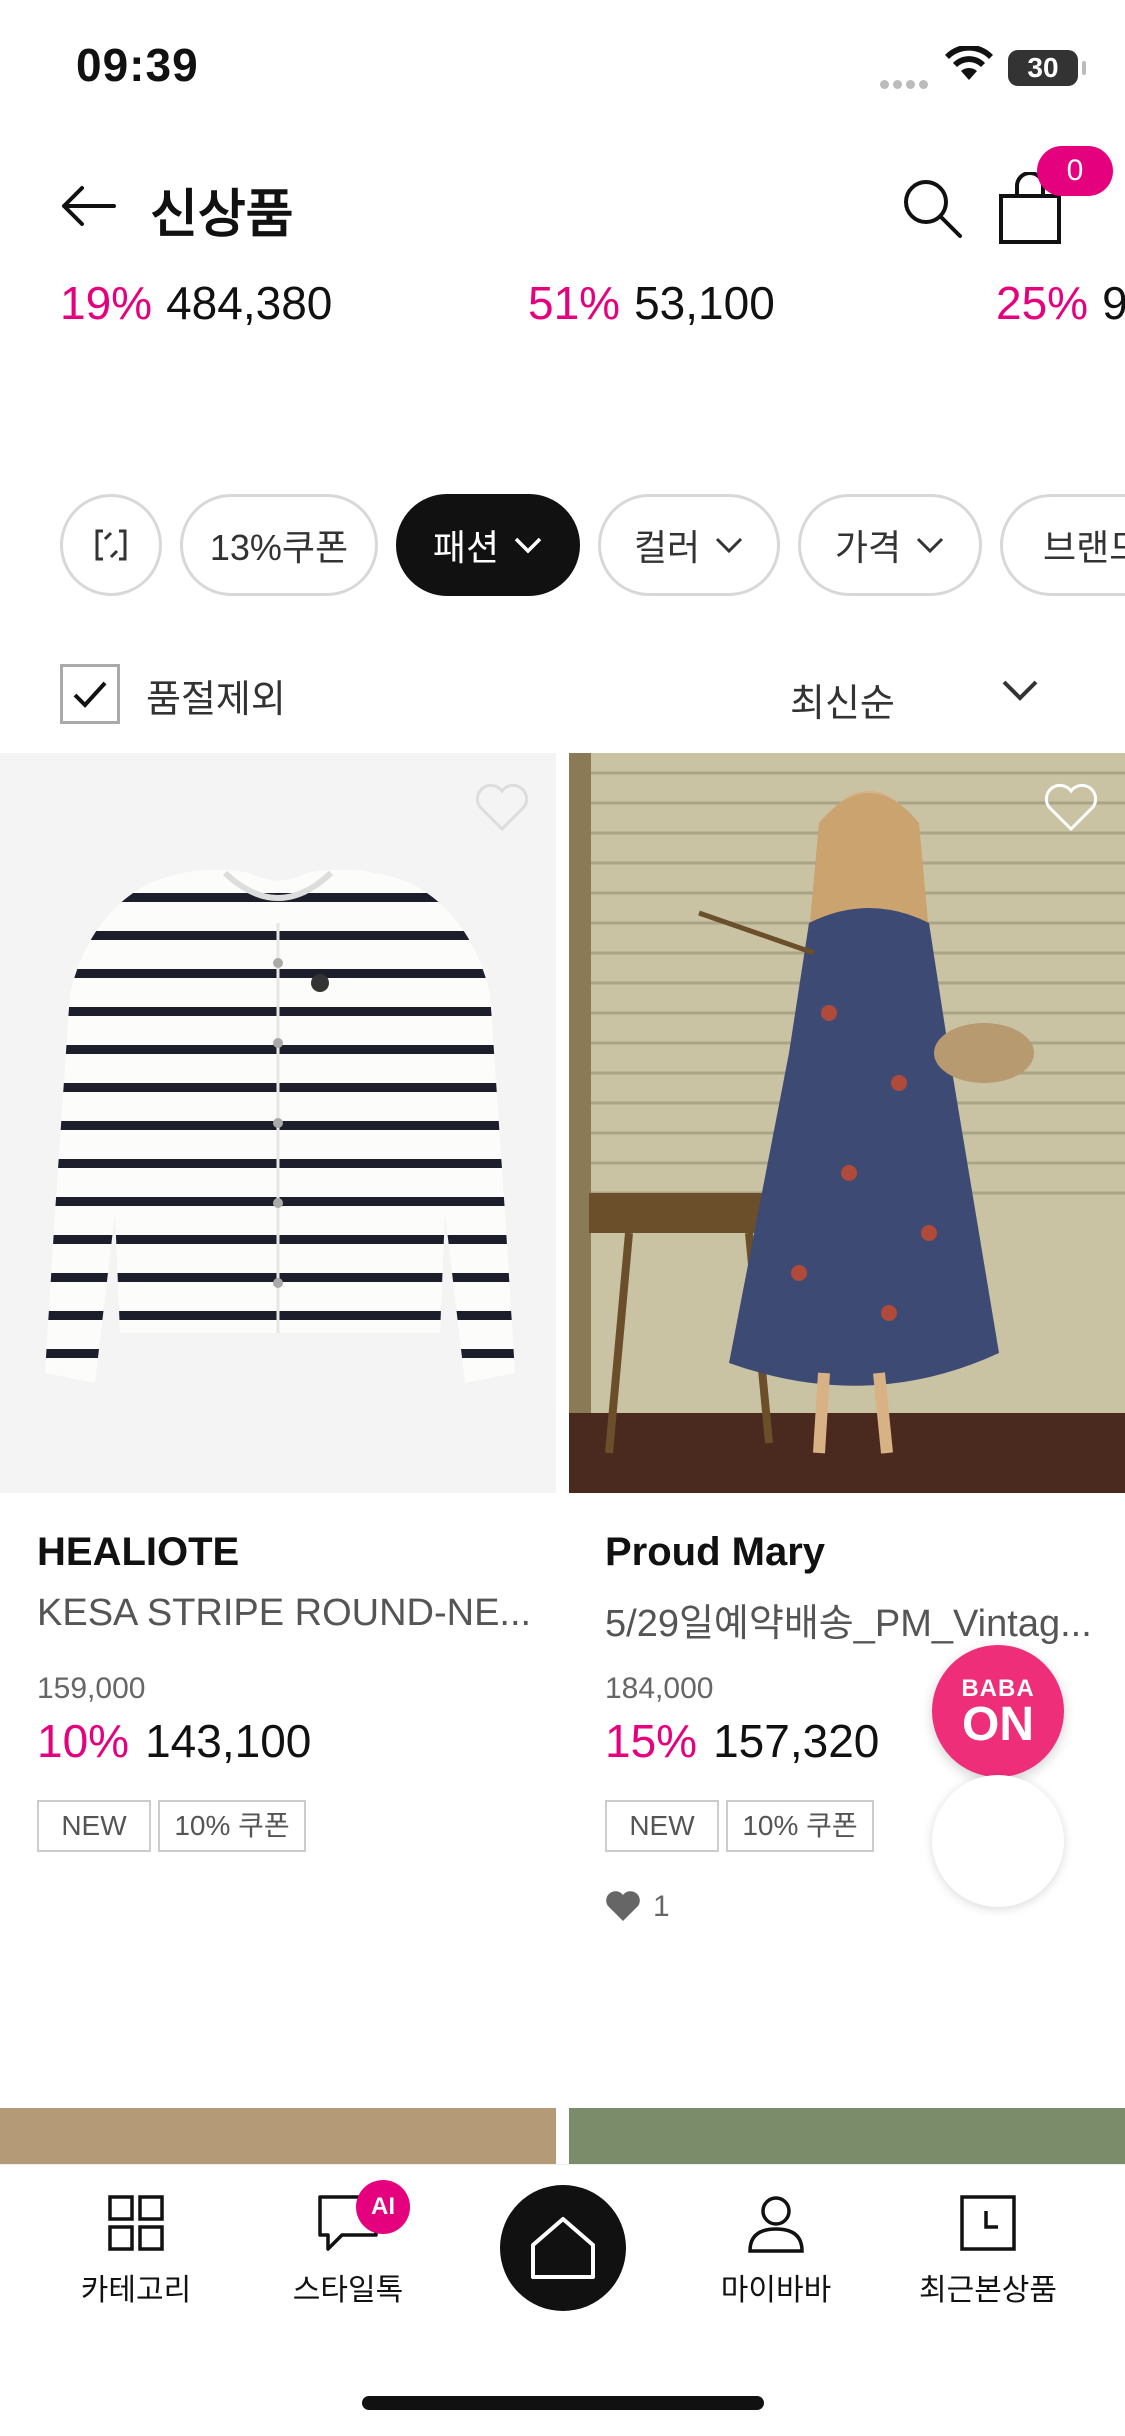 This screenshot has height=2436, width=1125. Describe the element at coordinates (842, 699) in the screenshot. I see `sort-select: 최신순` at that location.